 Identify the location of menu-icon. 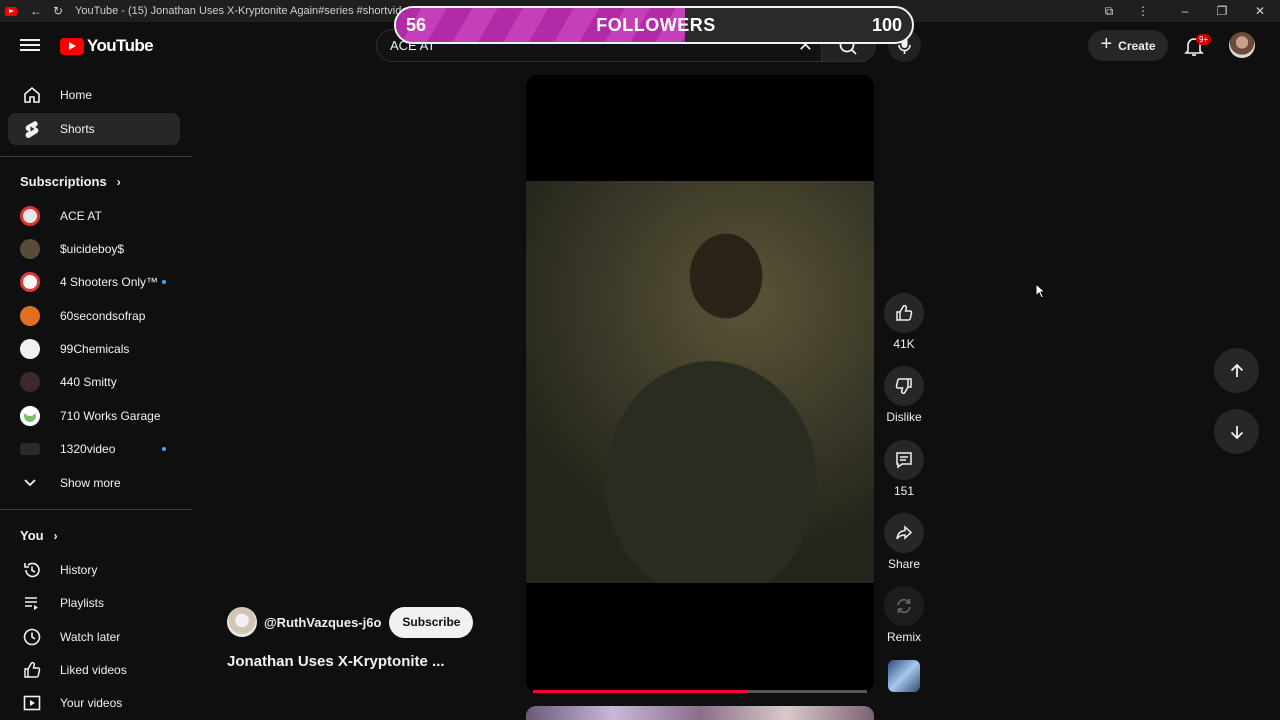
(30, 45).